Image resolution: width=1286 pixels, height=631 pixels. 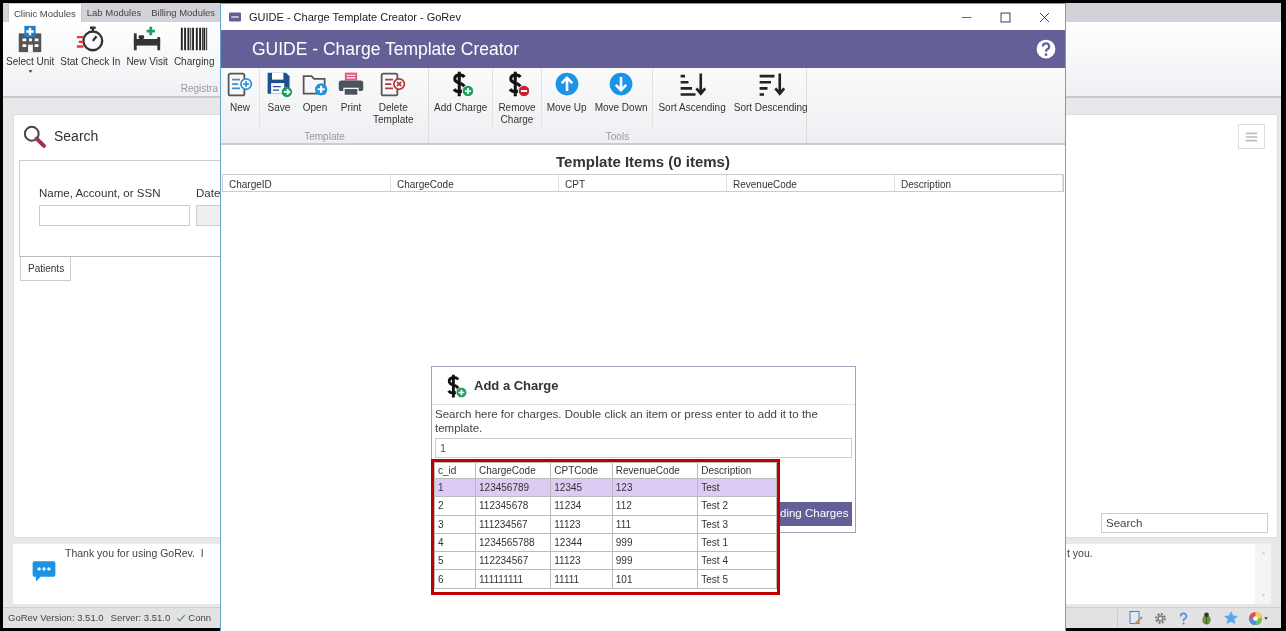 What do you see at coordinates (114, 12) in the screenshot?
I see `module-tab: Lab Modules` at bounding box center [114, 12].